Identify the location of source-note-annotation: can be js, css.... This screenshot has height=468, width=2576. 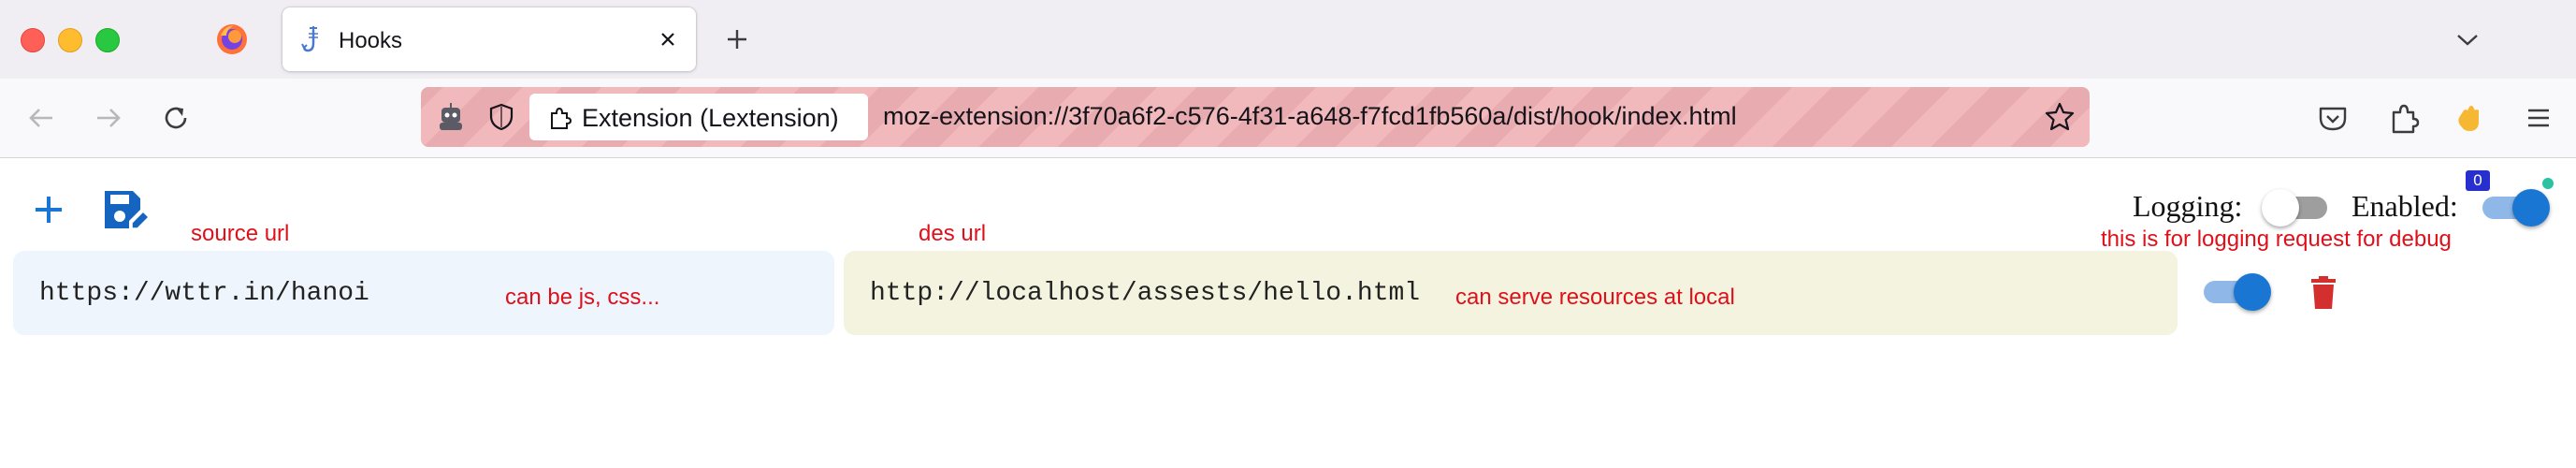
(582, 297).